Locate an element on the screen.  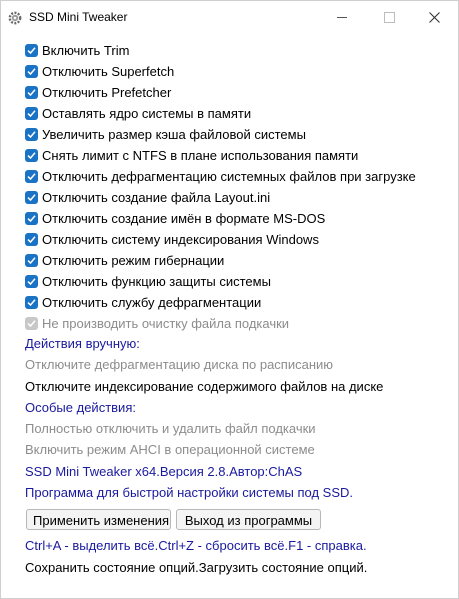
maximize-button is located at coordinates (389, 17).